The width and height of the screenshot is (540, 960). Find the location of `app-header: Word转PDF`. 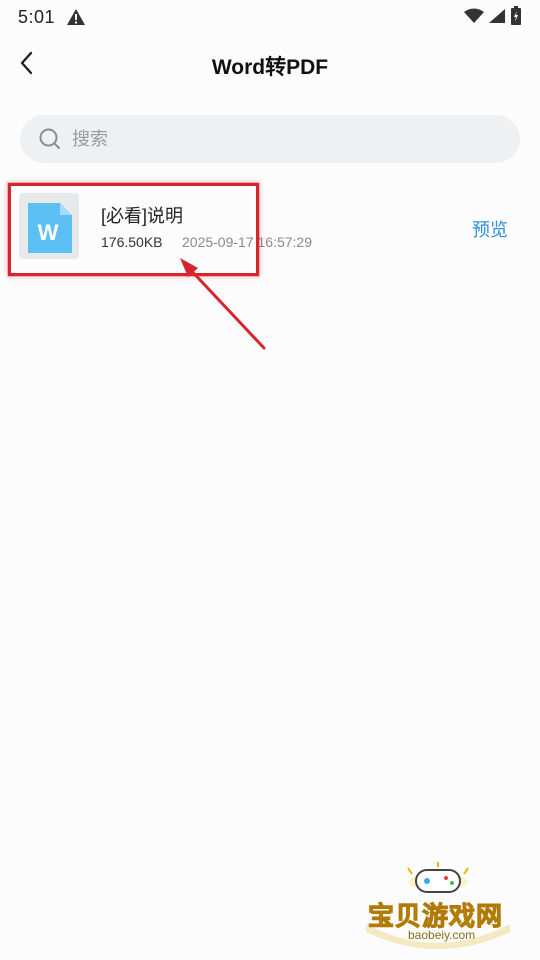

app-header: Word转PDF is located at coordinates (270, 64).